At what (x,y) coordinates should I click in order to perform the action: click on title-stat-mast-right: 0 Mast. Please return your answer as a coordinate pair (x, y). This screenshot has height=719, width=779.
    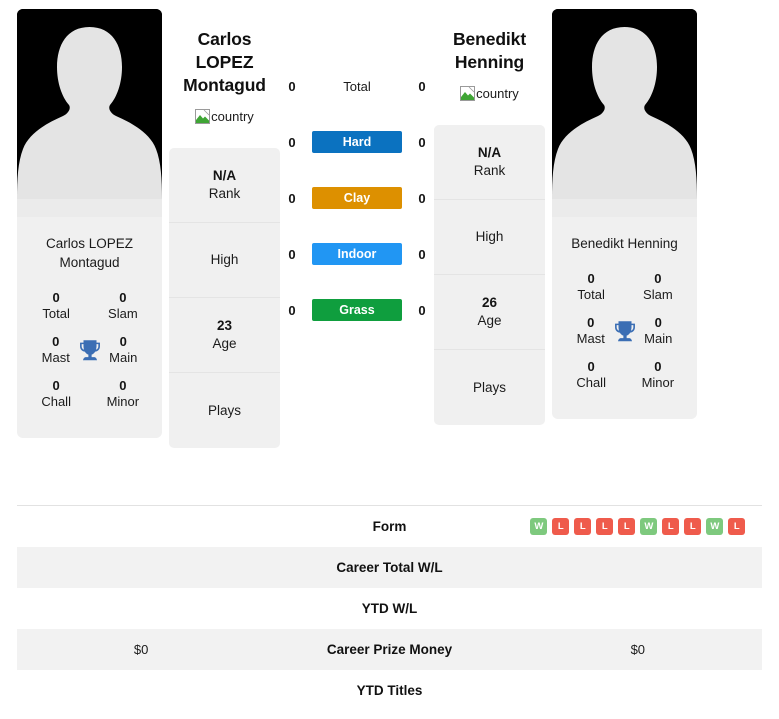
    Looking at the image, I should click on (591, 331).